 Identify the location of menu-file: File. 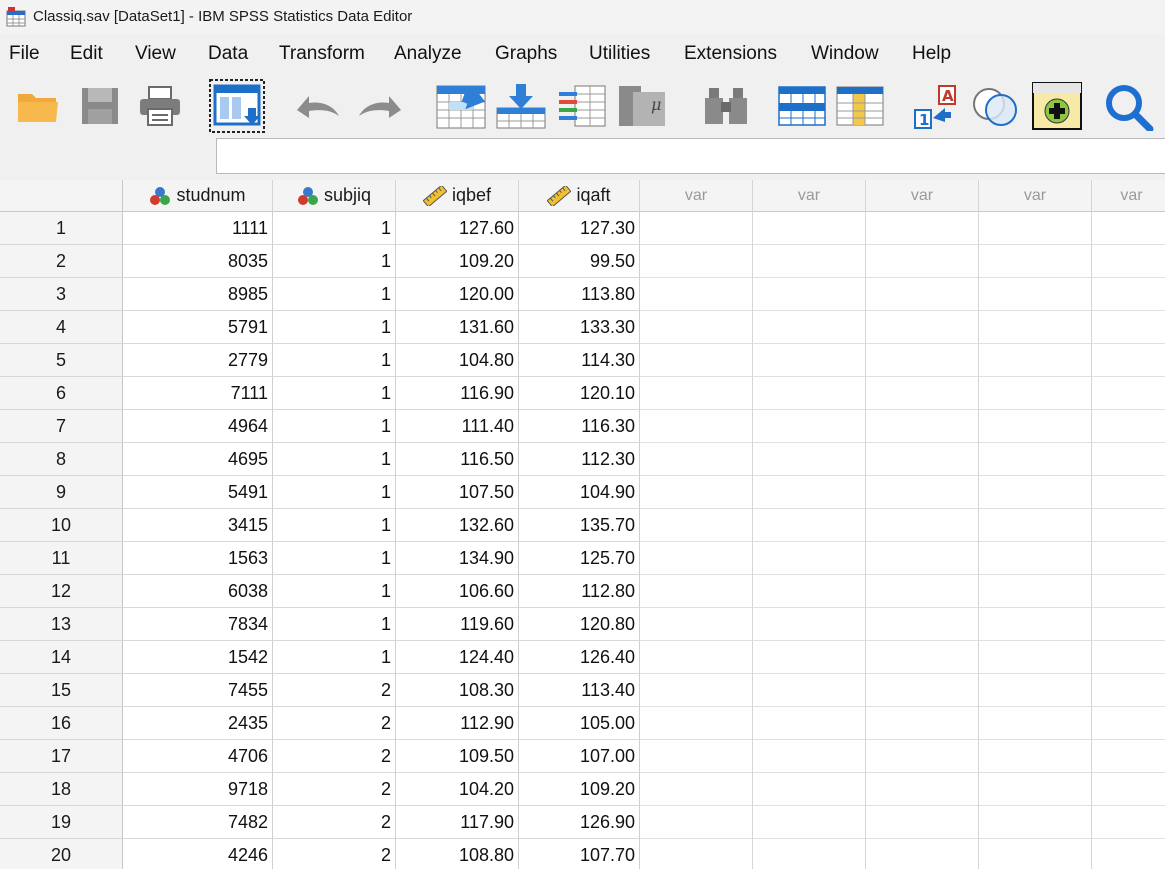
(24, 54).